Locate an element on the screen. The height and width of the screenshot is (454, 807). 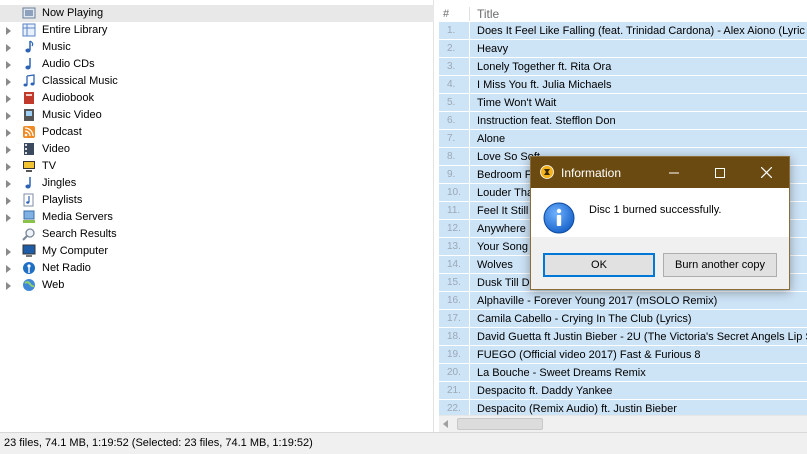
tree-item-label: Video is located at coordinates (56, 149).